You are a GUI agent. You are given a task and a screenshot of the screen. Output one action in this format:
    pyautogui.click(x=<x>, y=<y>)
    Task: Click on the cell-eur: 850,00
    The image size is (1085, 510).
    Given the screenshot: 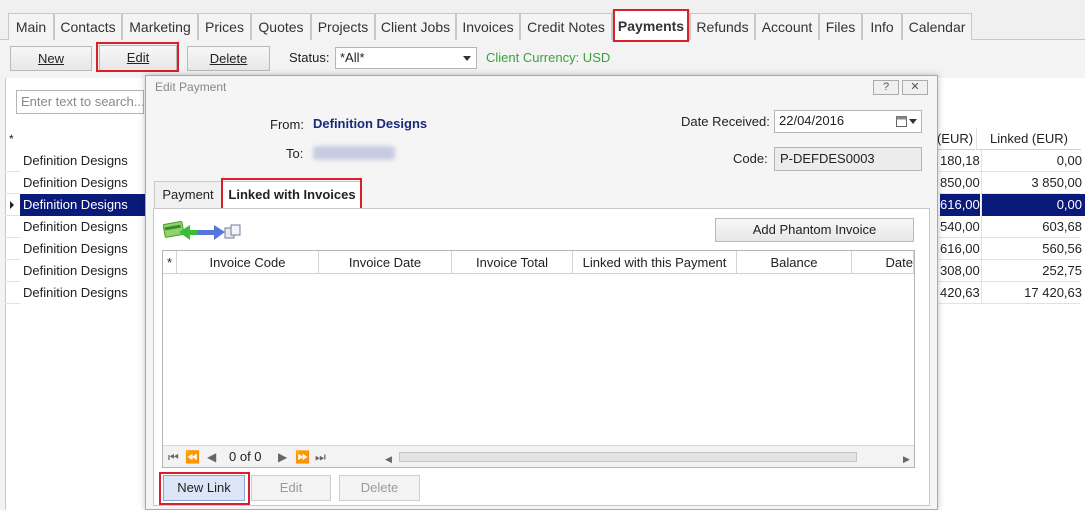 What is the action you would take?
    pyautogui.click(x=960, y=182)
    